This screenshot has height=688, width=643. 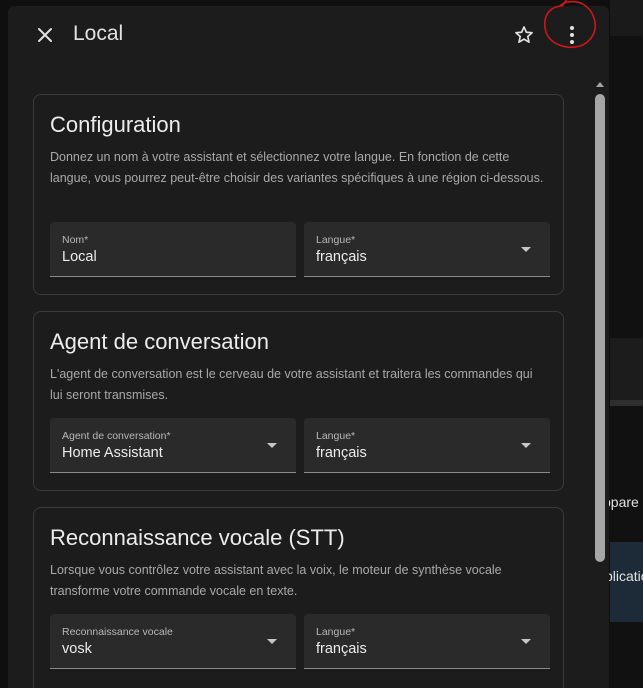 I want to click on section-title: Agent de conversation, so click(x=159, y=341).